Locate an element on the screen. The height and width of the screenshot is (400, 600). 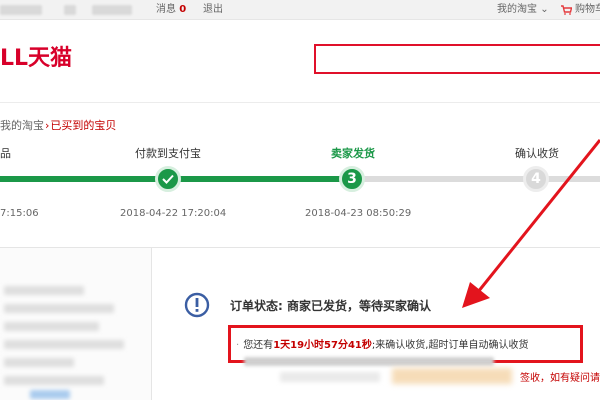
step-label-3: 卖家发货 is located at coordinates (353, 153).